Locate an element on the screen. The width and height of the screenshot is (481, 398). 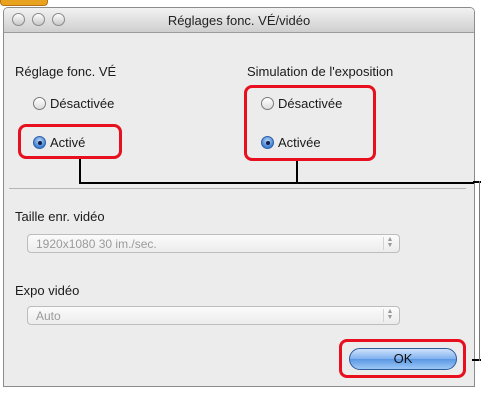
movie-exposure-label: Expo vidéo is located at coordinates (47, 290).